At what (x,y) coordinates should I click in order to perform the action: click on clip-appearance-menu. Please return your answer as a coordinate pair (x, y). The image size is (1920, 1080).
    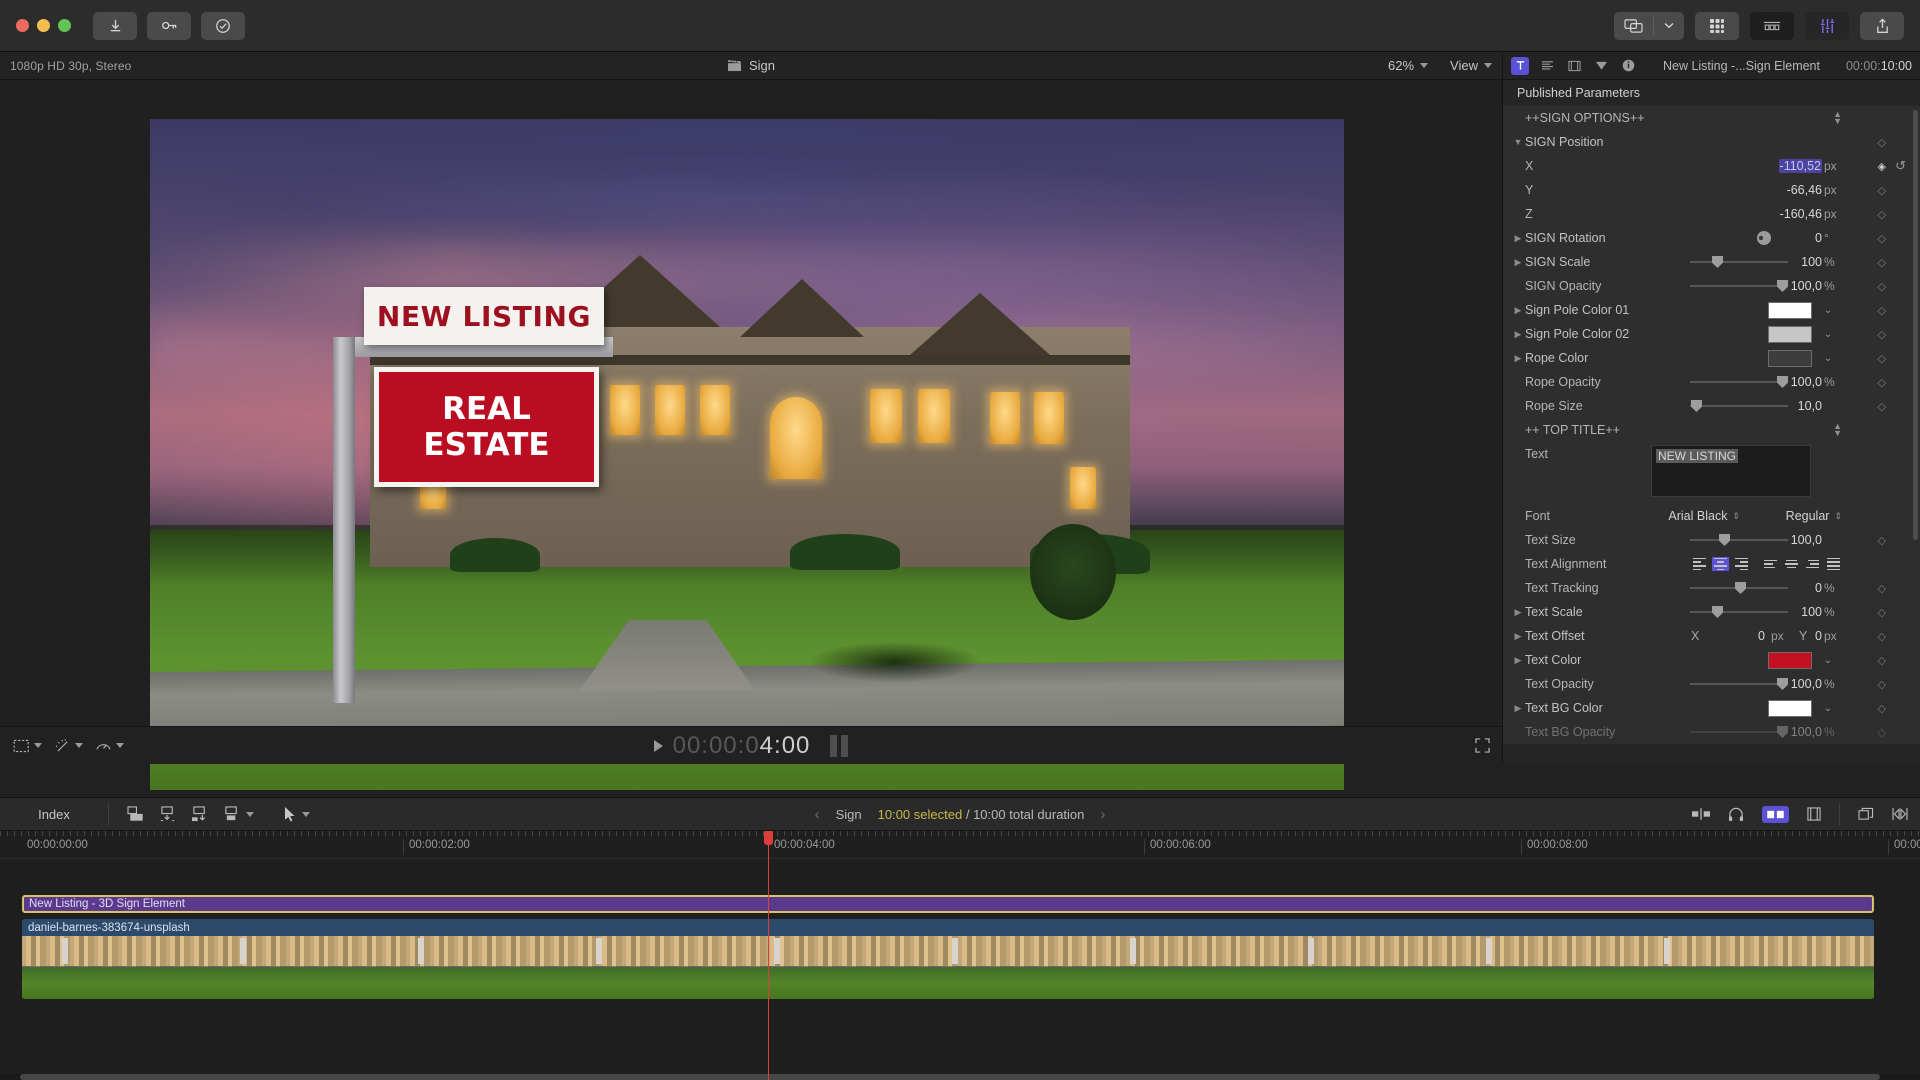
    Looking at the image, I should click on (1866, 814).